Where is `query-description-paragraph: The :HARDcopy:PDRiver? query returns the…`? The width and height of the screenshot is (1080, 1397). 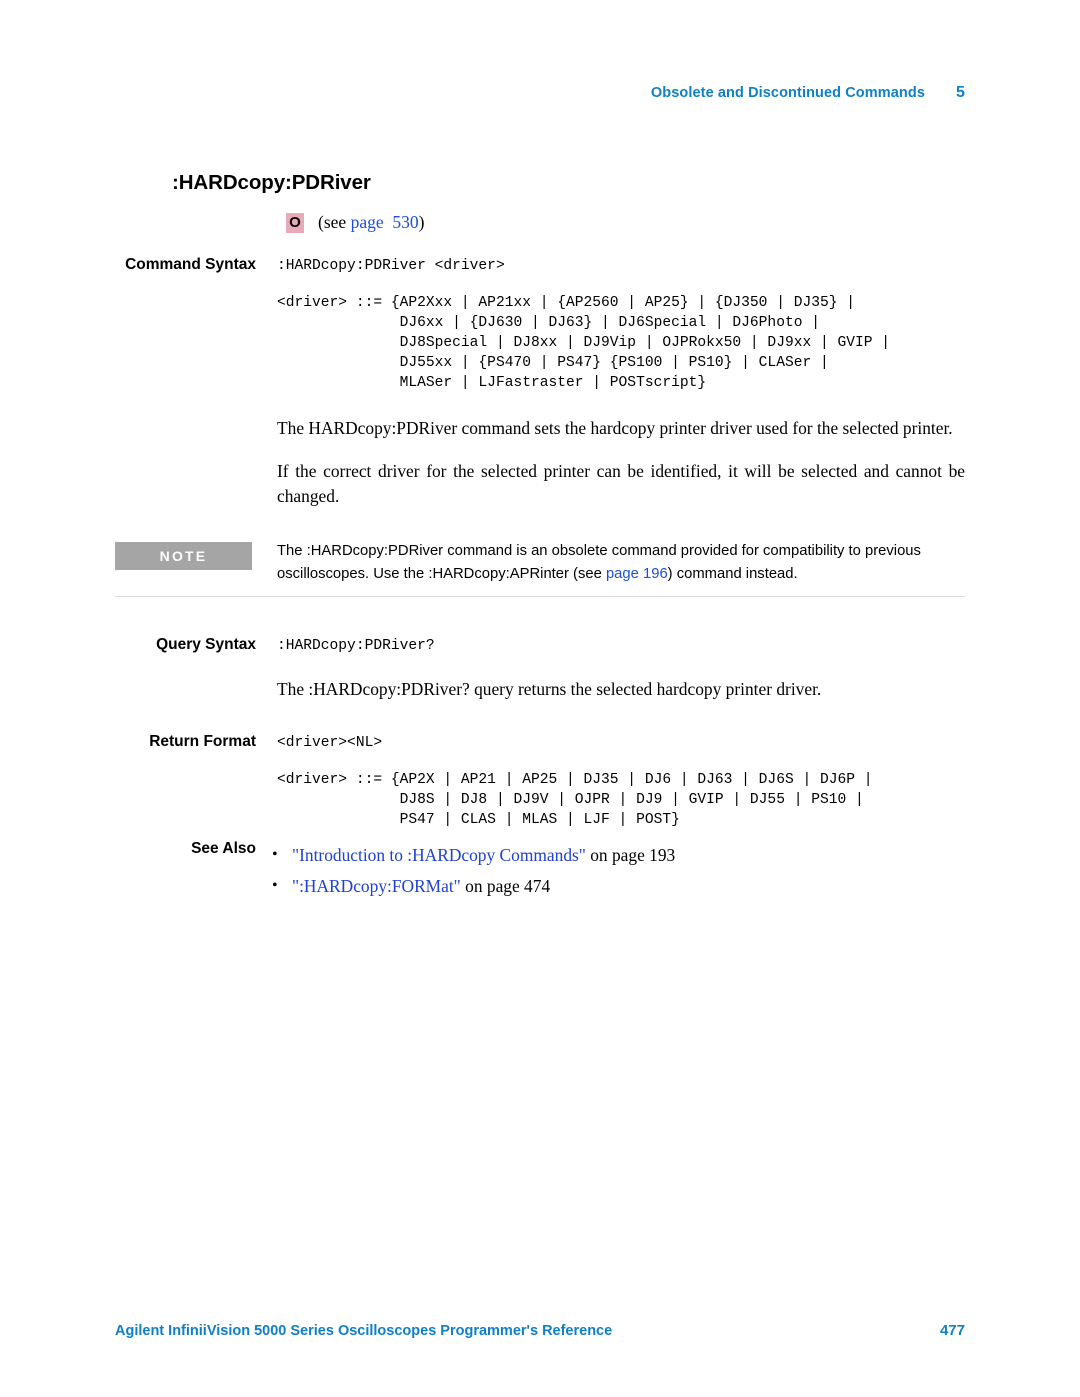
query-description-paragraph: The :HARDcopy:PDRiver? query returns the… is located at coordinates (549, 689).